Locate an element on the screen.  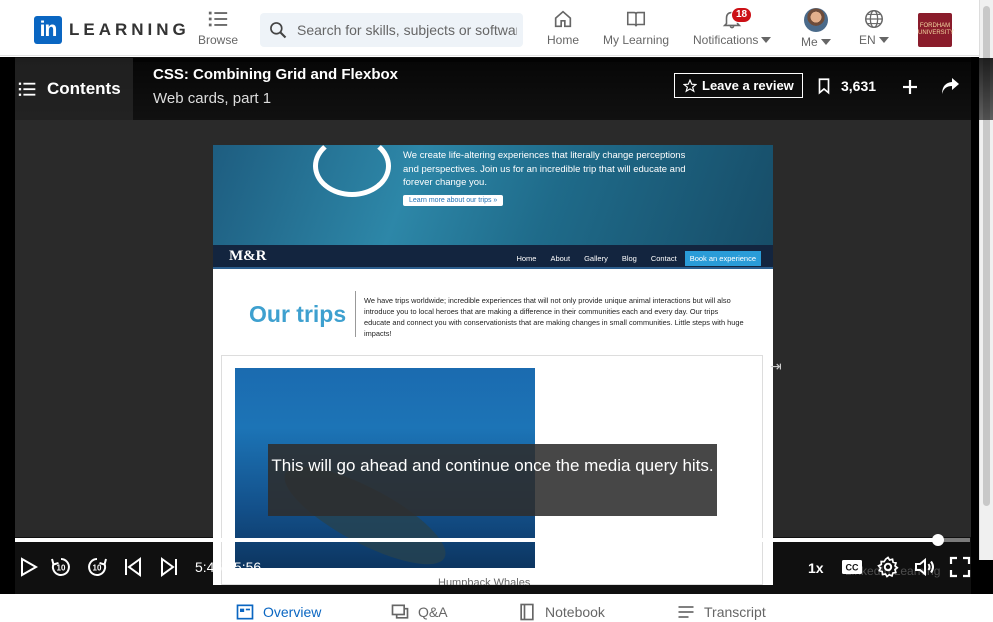
overview-icon is located at coordinates (245, 612).